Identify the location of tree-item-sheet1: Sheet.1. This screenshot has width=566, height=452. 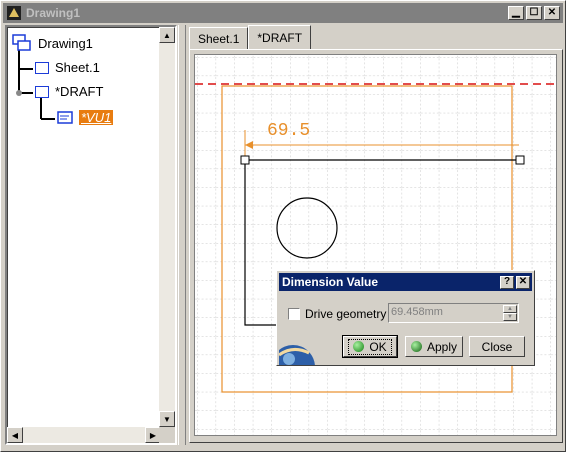
(67, 67).